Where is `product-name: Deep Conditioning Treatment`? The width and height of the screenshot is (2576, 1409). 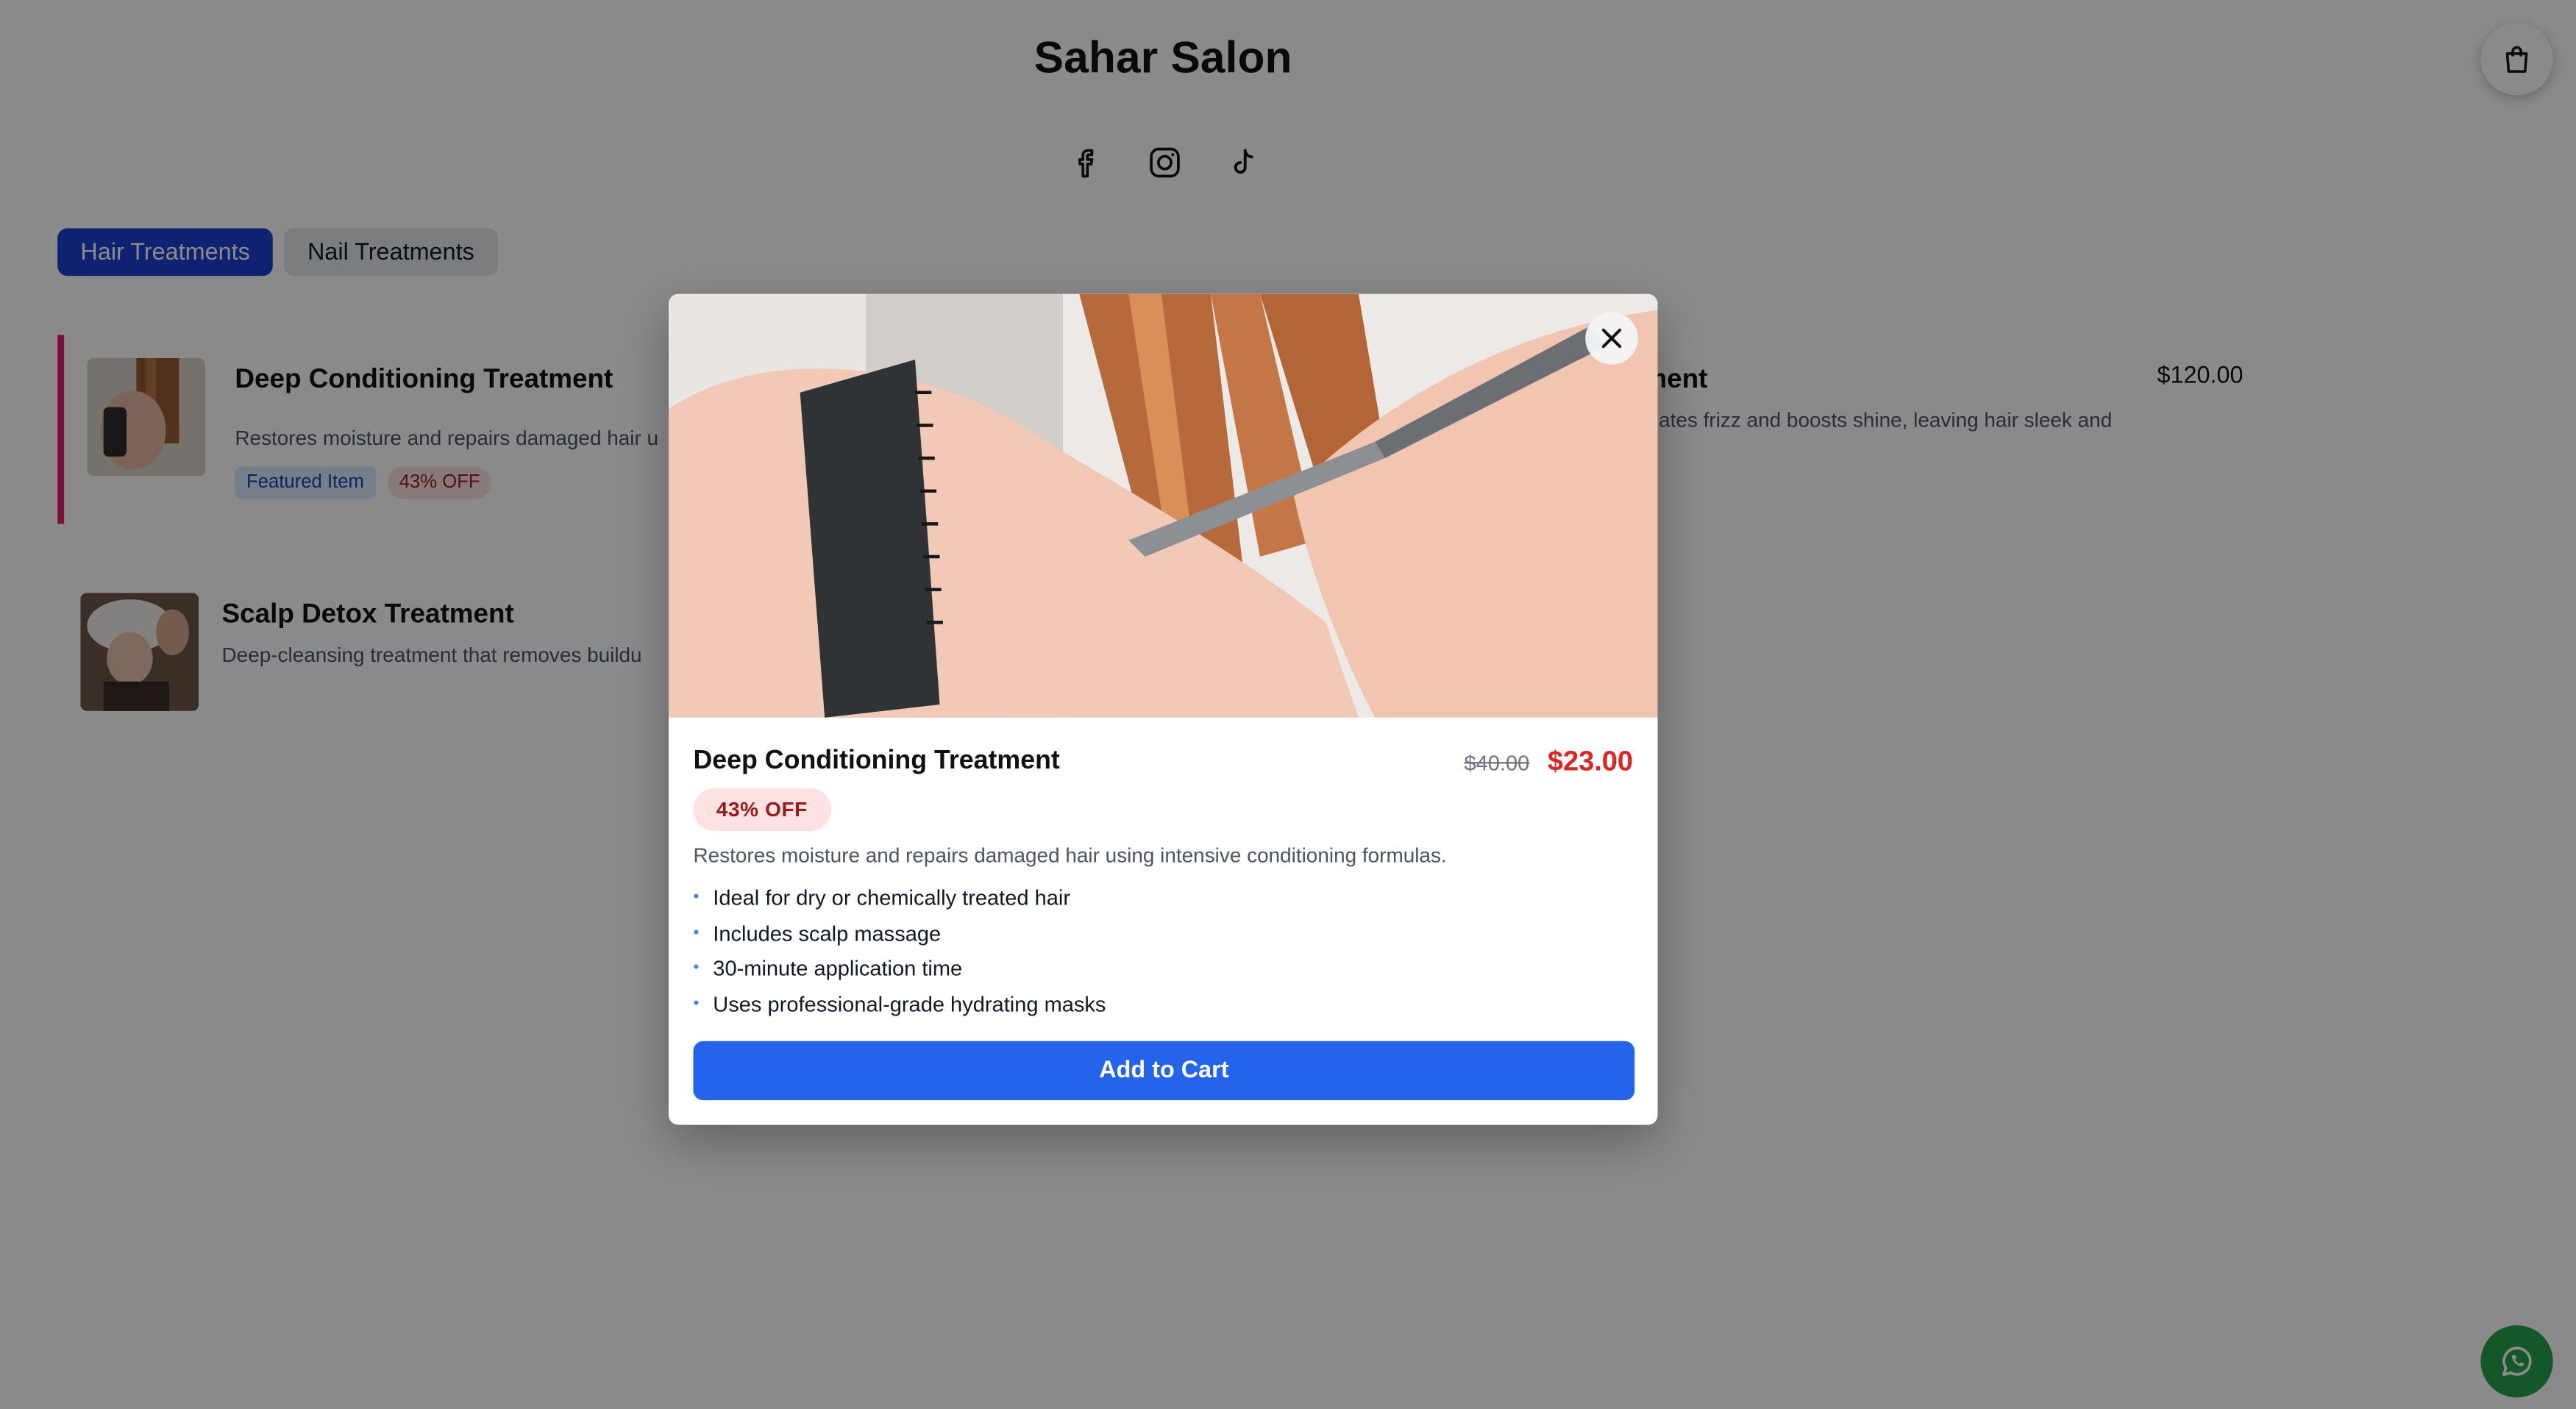 product-name: Deep Conditioning Treatment is located at coordinates (876, 761).